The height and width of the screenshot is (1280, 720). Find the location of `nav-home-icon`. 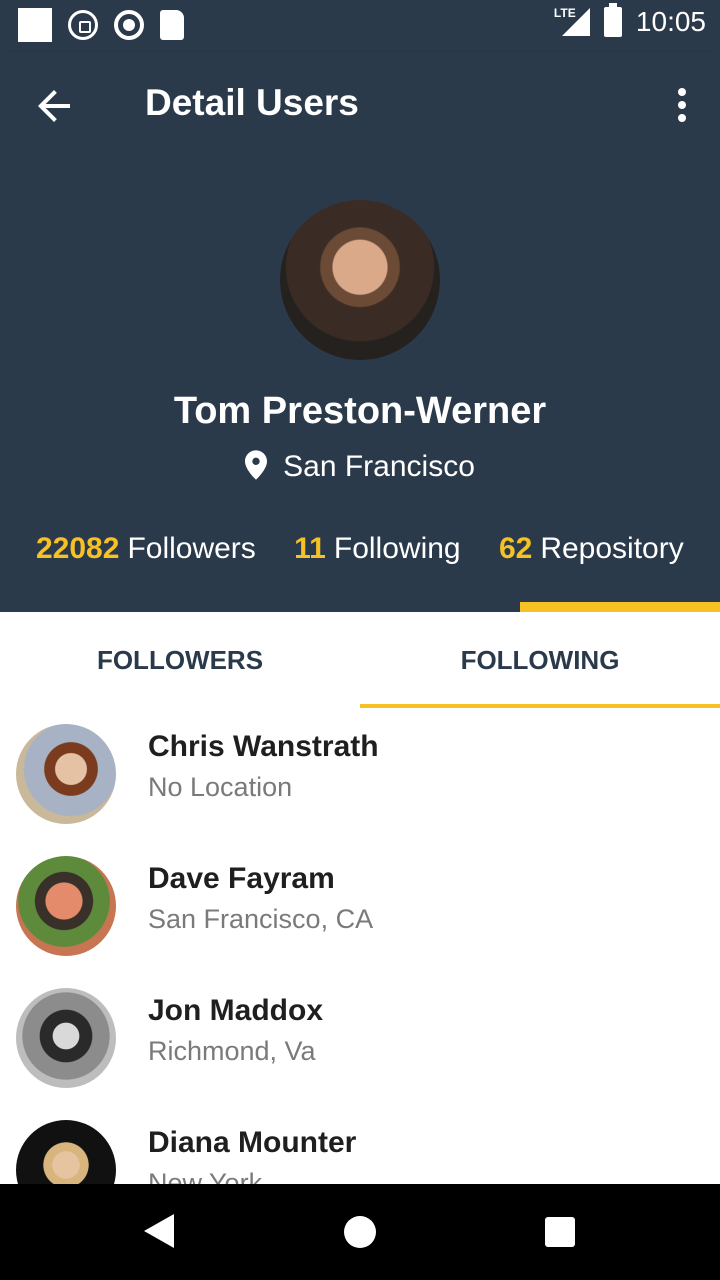

nav-home-icon is located at coordinates (360, 1232).